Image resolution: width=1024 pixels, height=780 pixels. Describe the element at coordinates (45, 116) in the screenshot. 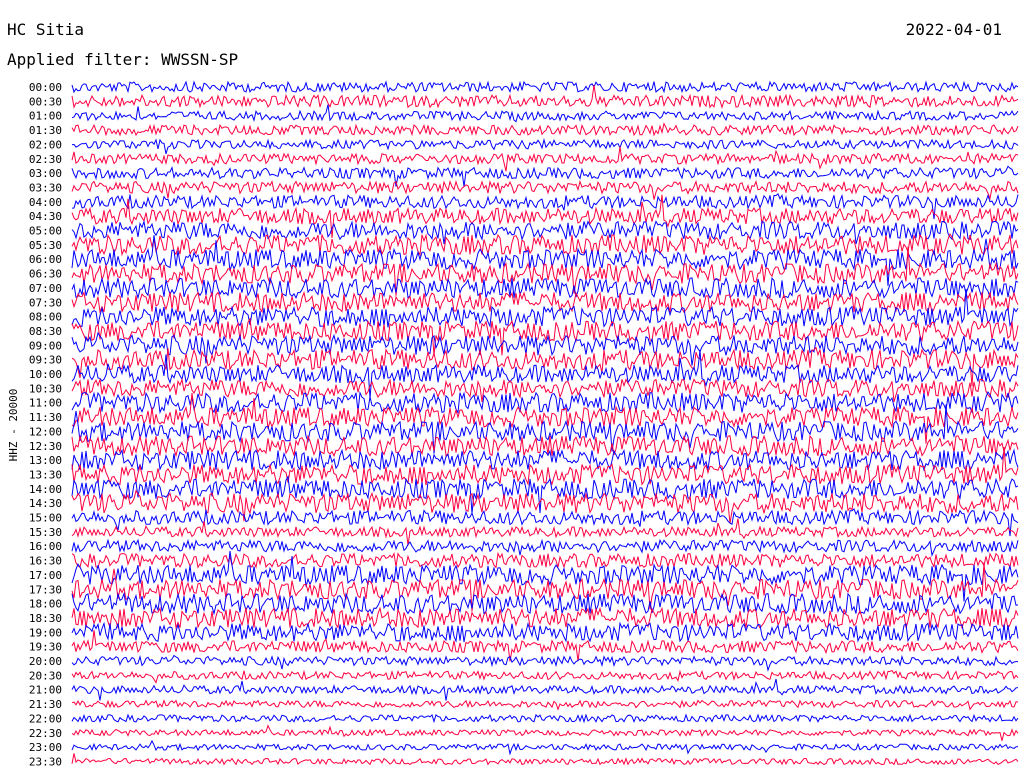

I see `time-tick-label: 01:00` at that location.